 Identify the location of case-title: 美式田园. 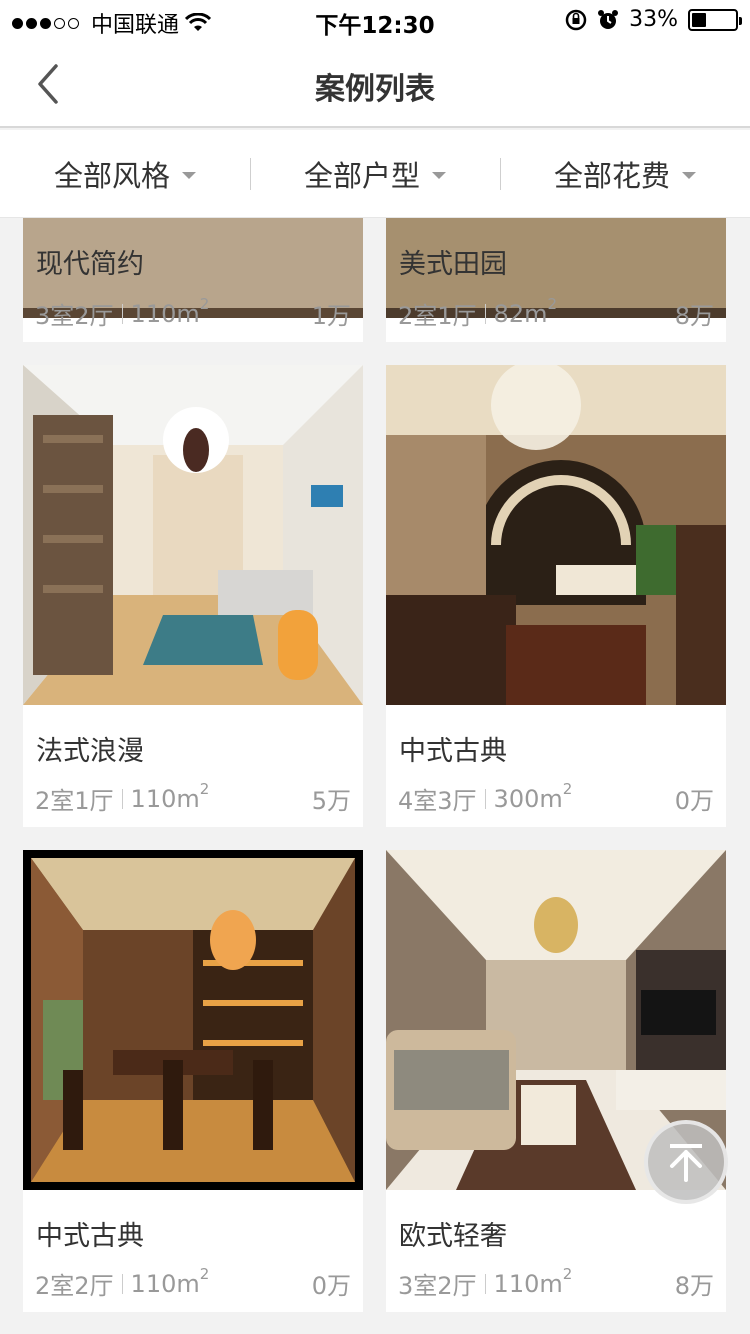
(453, 264).